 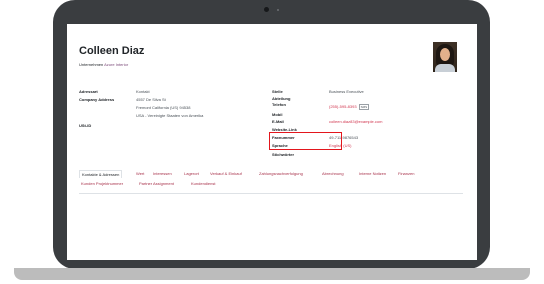 What do you see at coordinates (355, 121) in the screenshot?
I see `email-value: colleen.diaz83@example.com` at bounding box center [355, 121].